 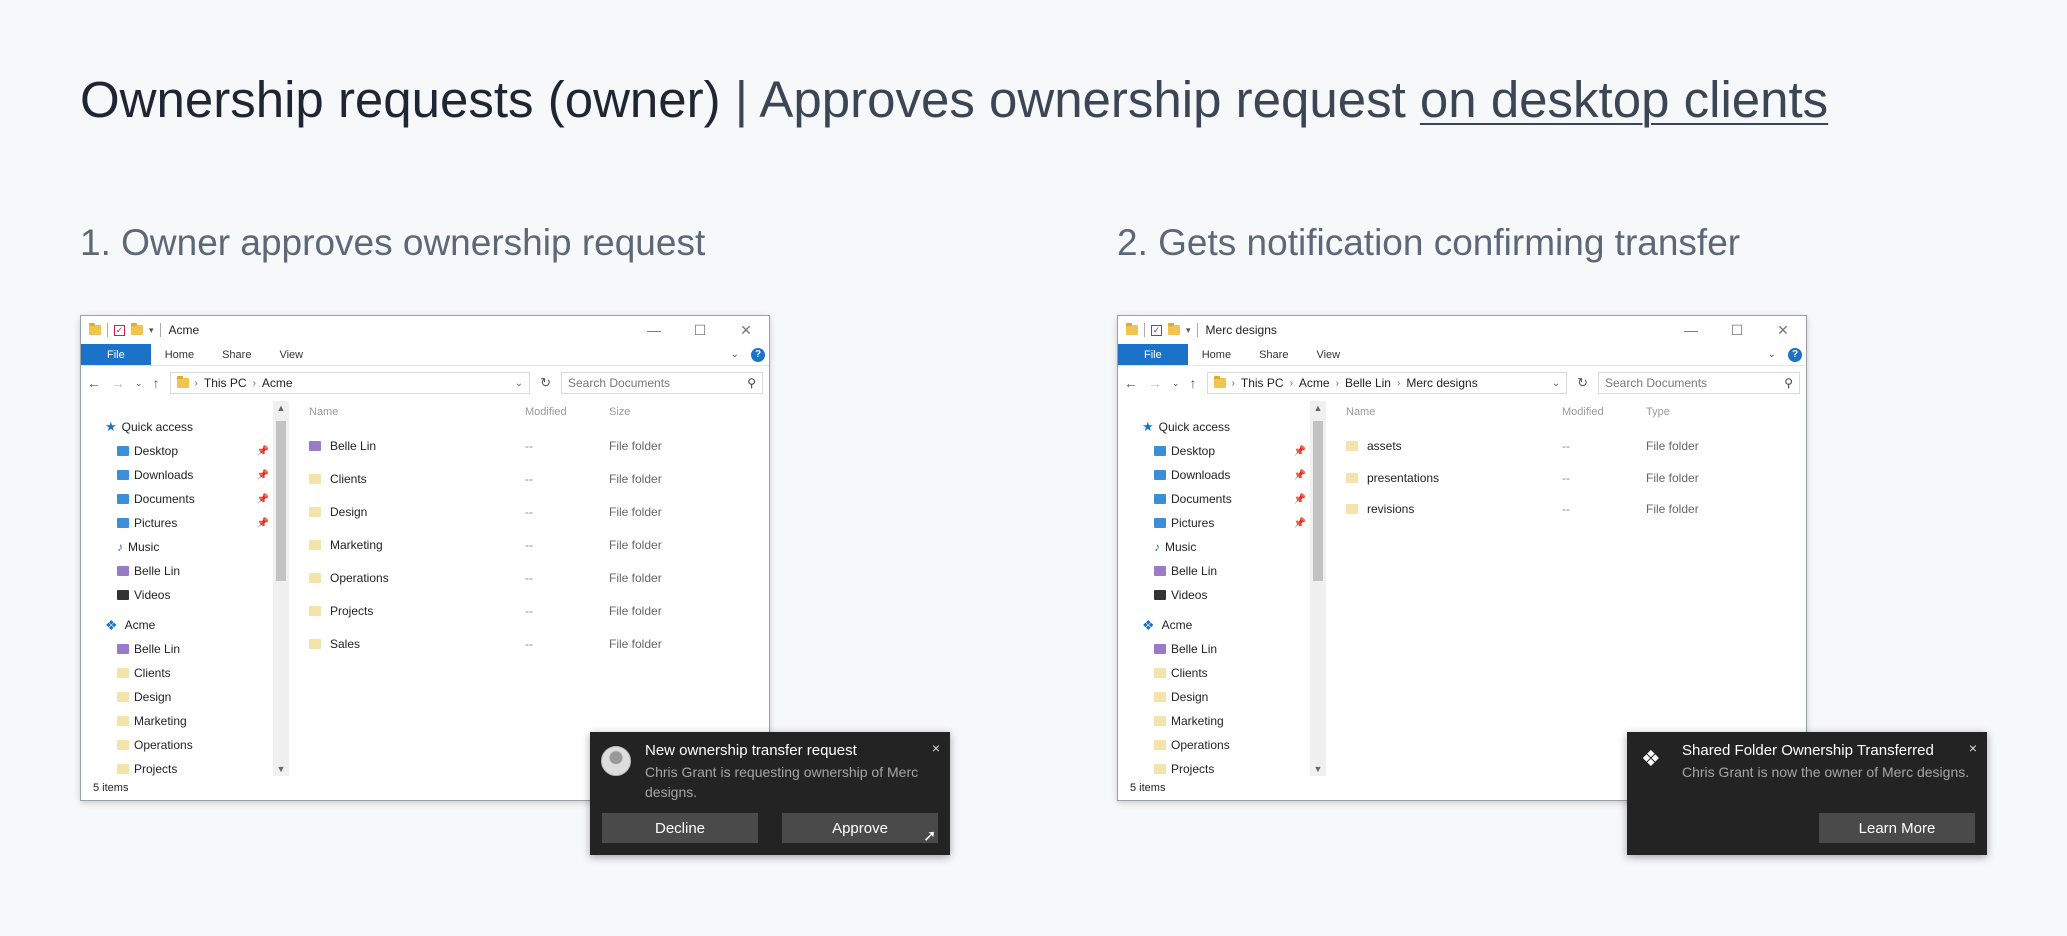 I want to click on decline-button: Decline, so click(x=680, y=828).